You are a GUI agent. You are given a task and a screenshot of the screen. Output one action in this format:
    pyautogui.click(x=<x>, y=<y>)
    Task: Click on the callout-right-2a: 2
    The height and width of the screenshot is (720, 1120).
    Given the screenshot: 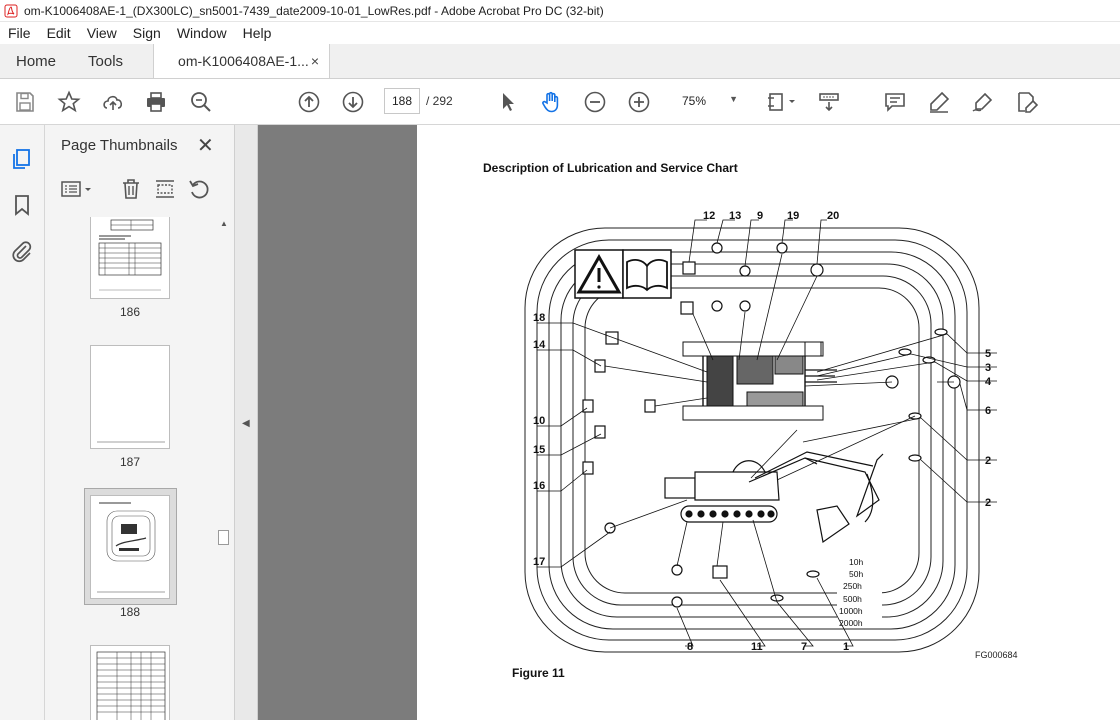 What is the action you would take?
    pyautogui.click(x=988, y=461)
    